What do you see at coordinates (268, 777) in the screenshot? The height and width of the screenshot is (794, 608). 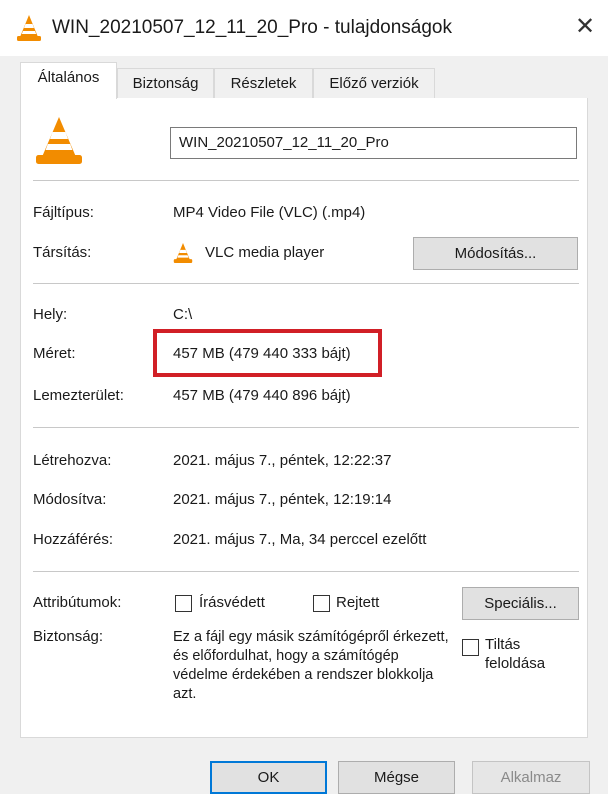 I see `ok-button: OK` at bounding box center [268, 777].